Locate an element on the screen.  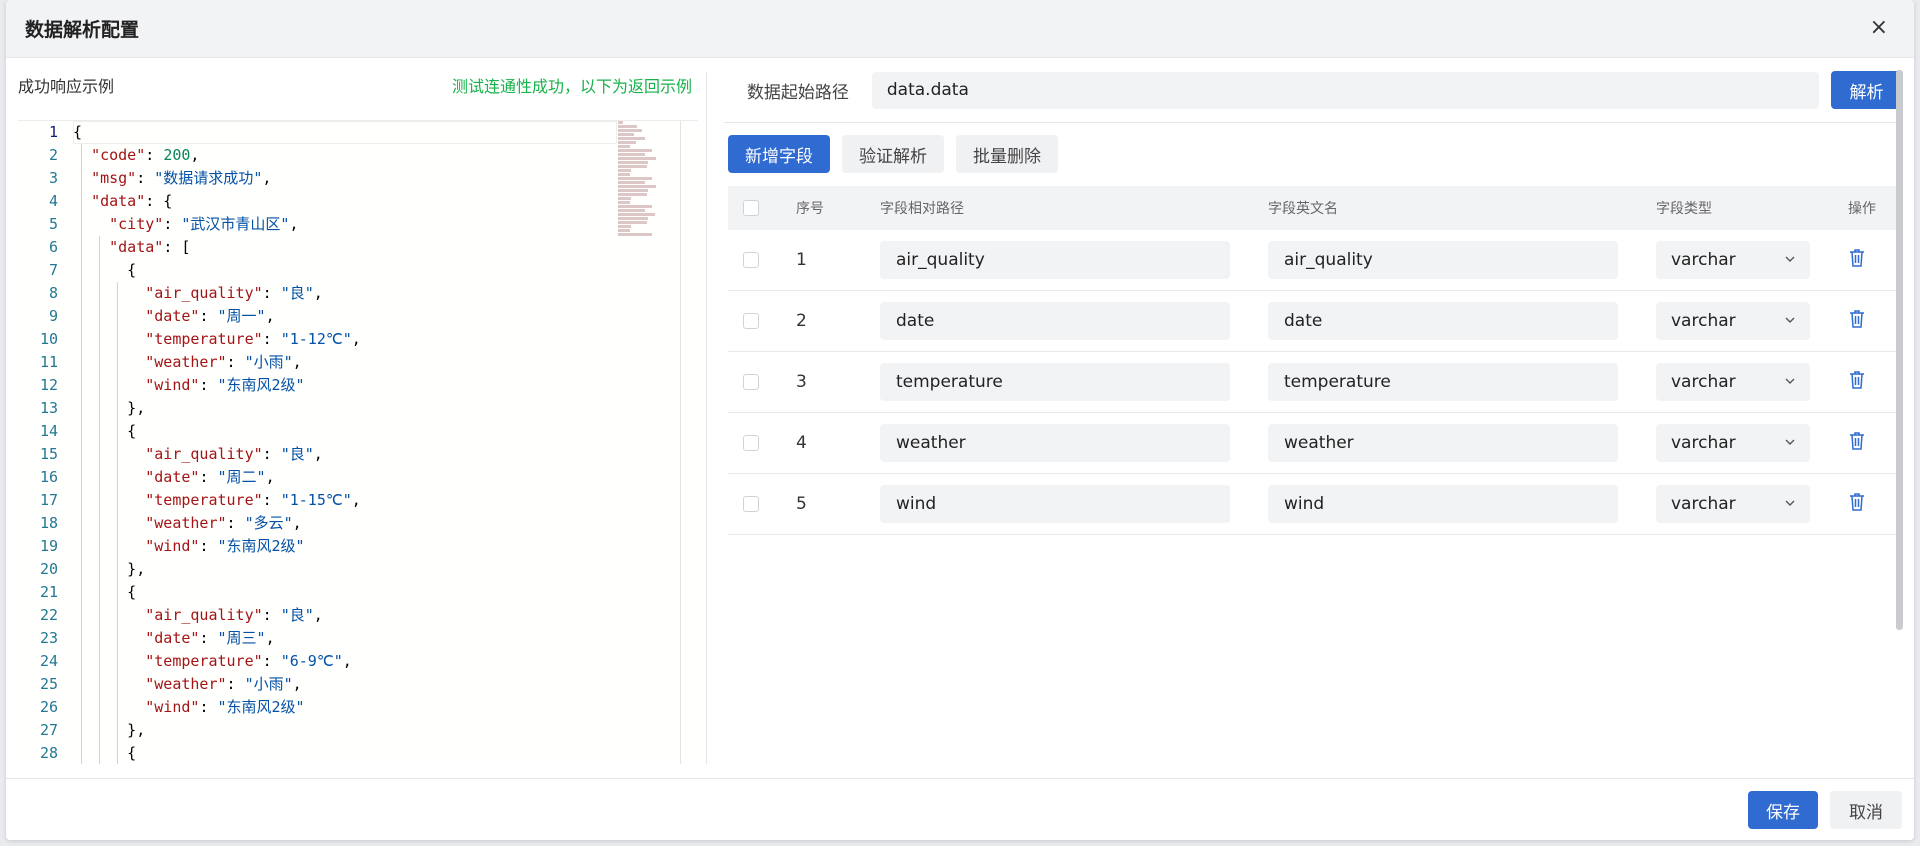
save-button: 保存 is located at coordinates (1783, 810).